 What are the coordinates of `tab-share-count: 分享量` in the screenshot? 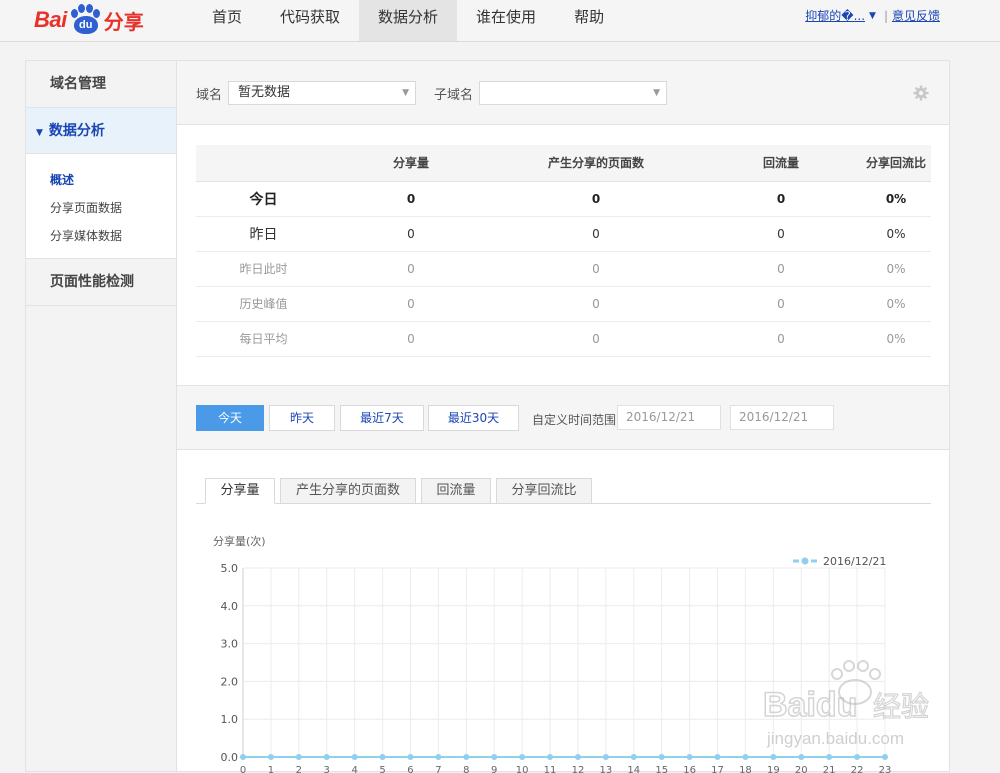 It's located at (240, 491).